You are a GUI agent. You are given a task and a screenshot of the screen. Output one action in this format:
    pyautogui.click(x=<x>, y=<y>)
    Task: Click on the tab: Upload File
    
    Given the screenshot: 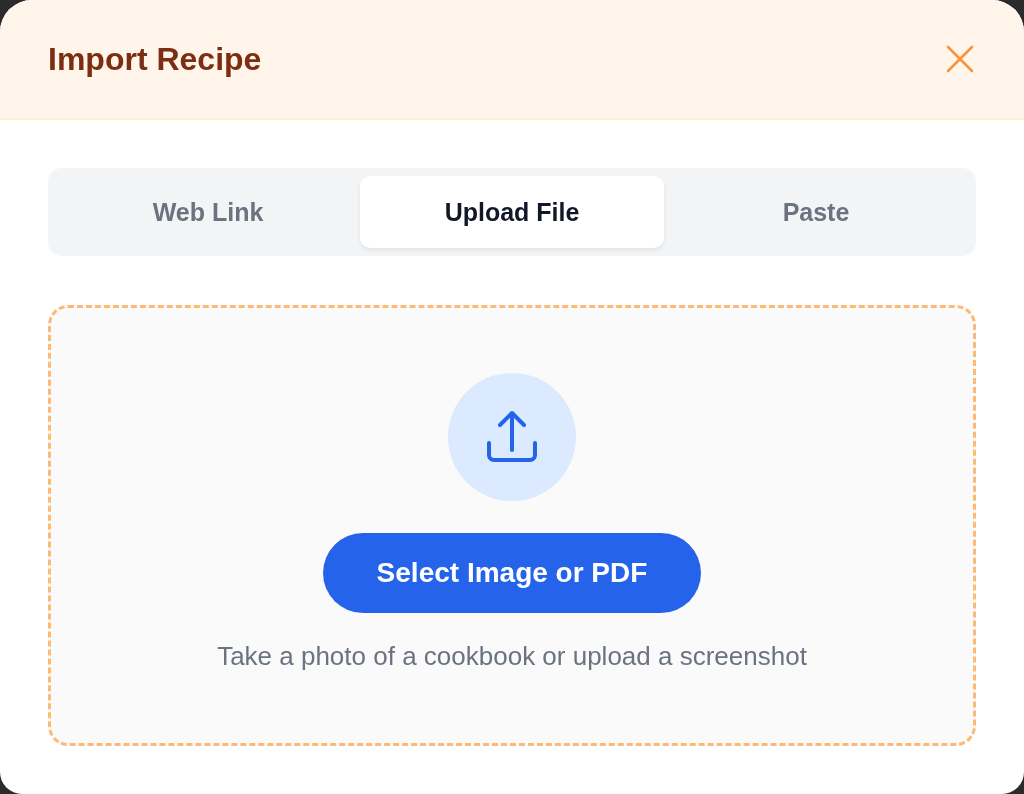 What is the action you would take?
    pyautogui.click(x=512, y=212)
    